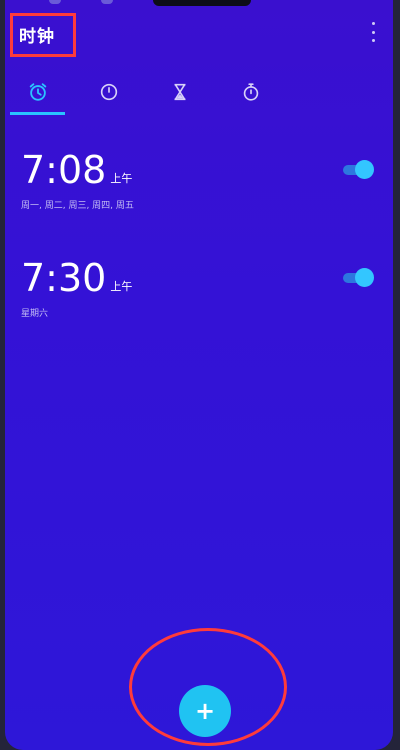  What do you see at coordinates (201, 288) in the screenshot?
I see `alarm-item: 7:30 上午 星期六` at bounding box center [201, 288].